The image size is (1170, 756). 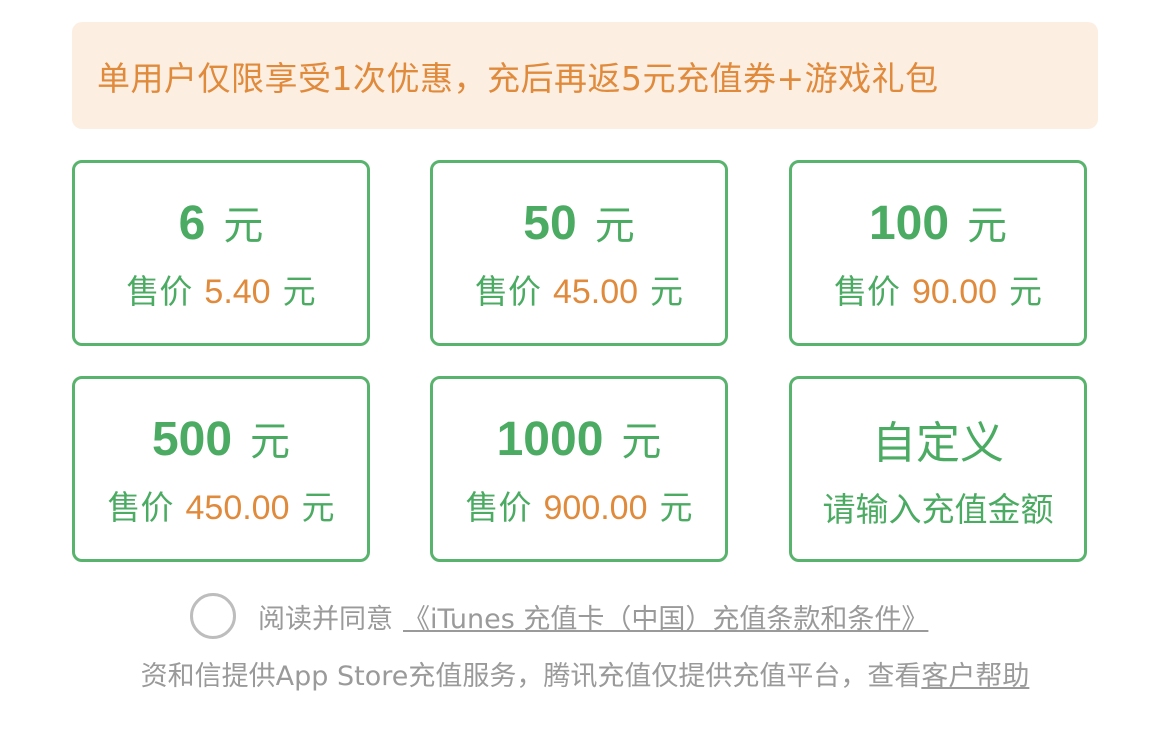 I want to click on sale-price: 售价 900.00 元, so click(x=579, y=507).